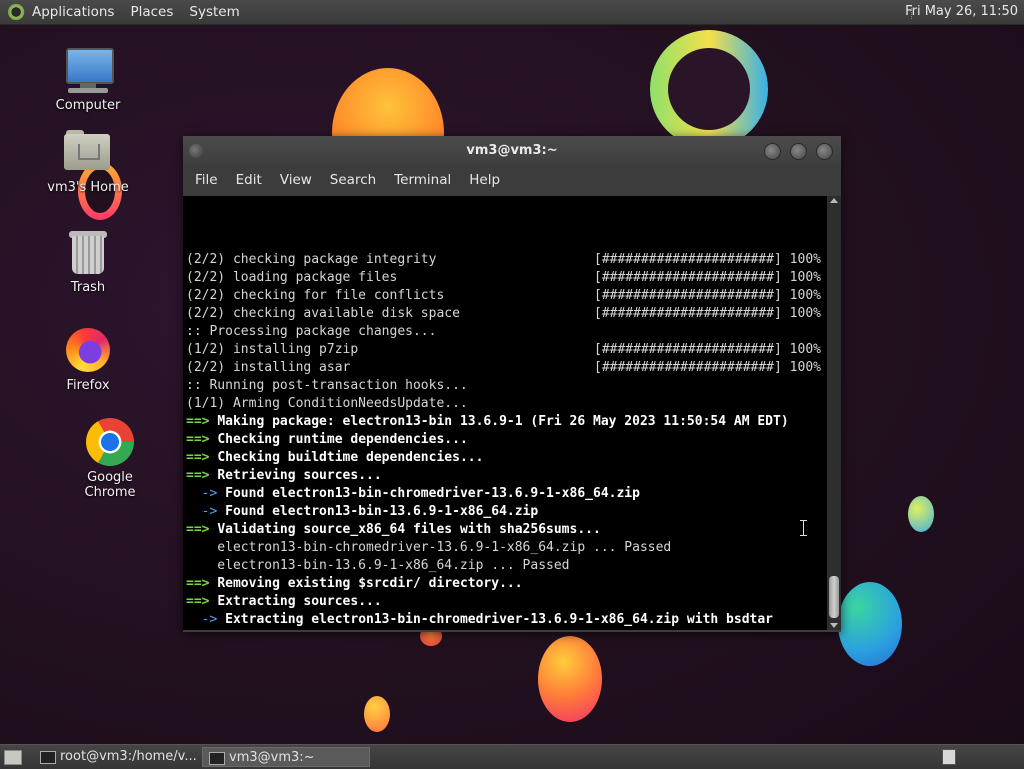 Image resolution: width=1024 pixels, height=769 pixels. What do you see at coordinates (323, 313) in the screenshot?
I see `line-text: (2/2) checking available disk space` at bounding box center [323, 313].